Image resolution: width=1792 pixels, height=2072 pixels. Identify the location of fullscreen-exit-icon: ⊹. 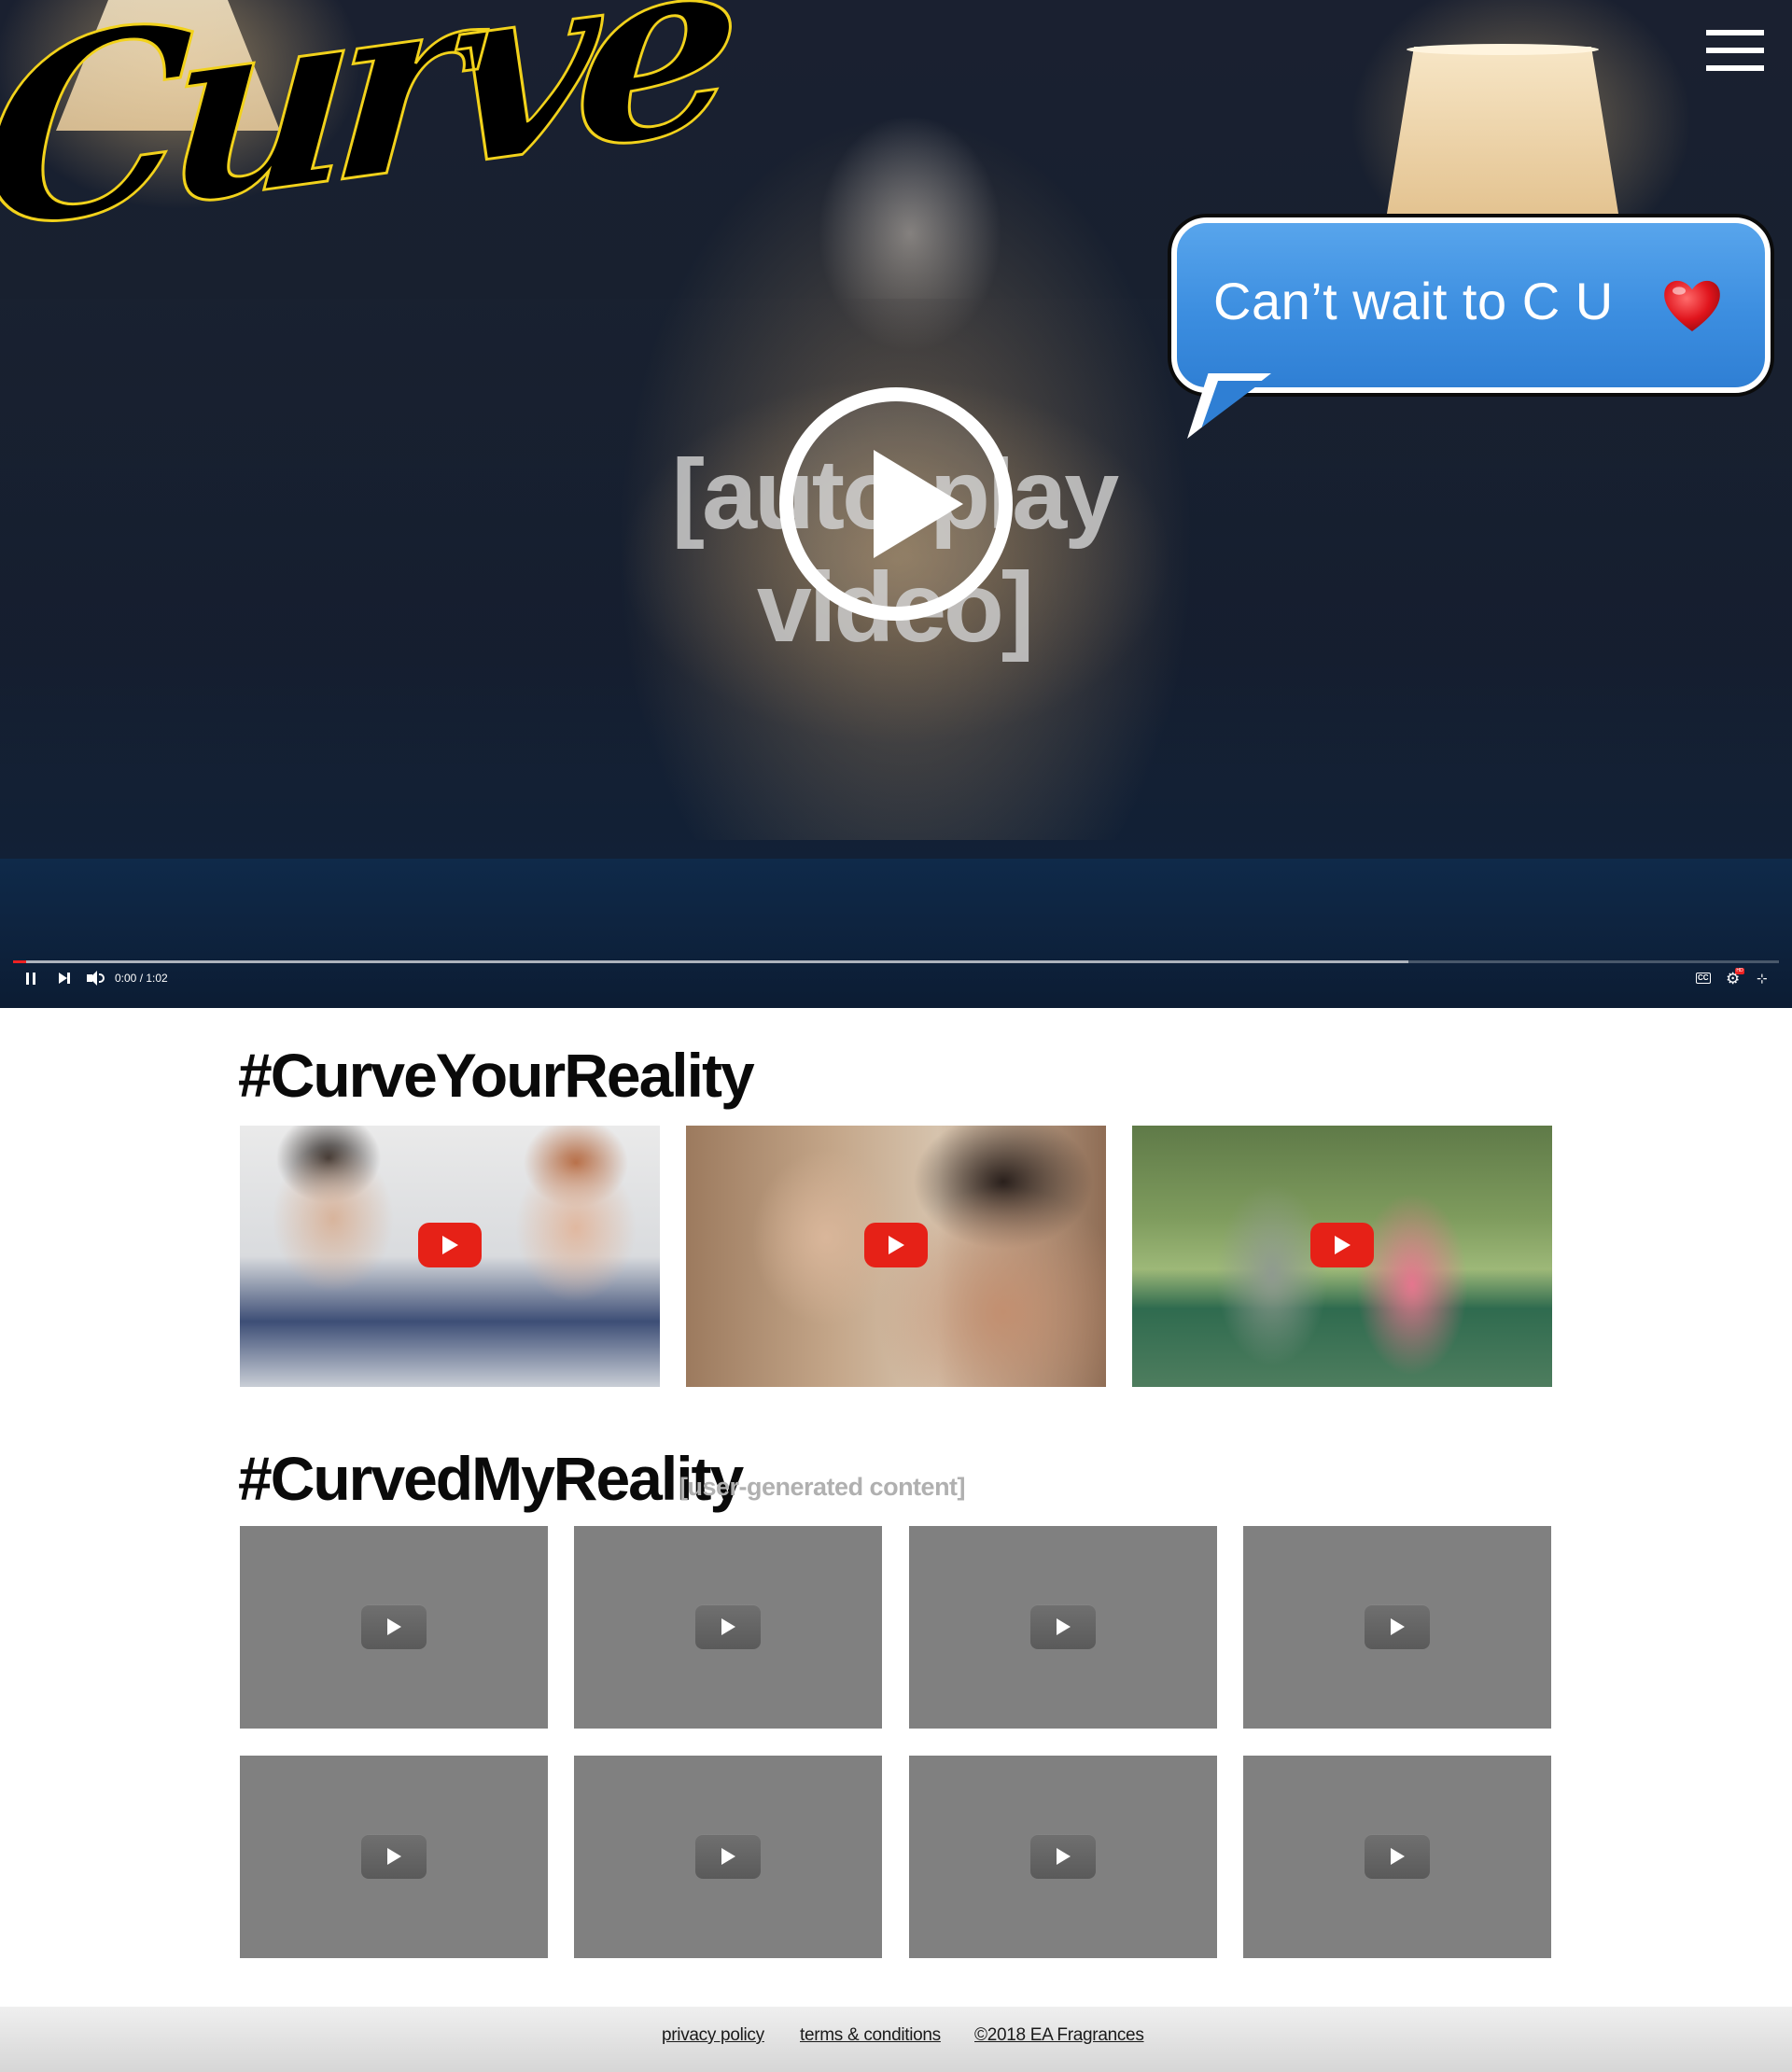
(1764, 978).